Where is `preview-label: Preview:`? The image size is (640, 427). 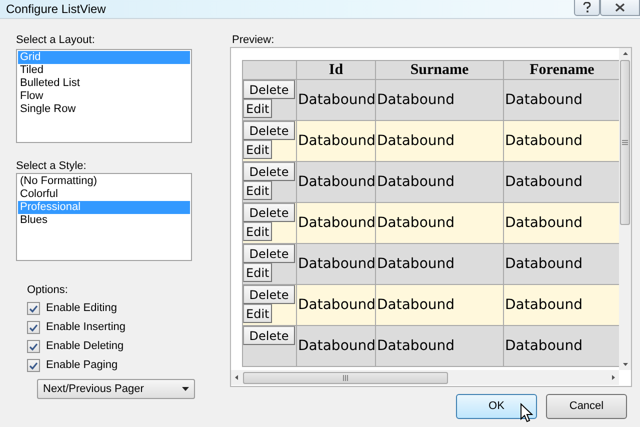
preview-label: Preview: is located at coordinates (253, 40).